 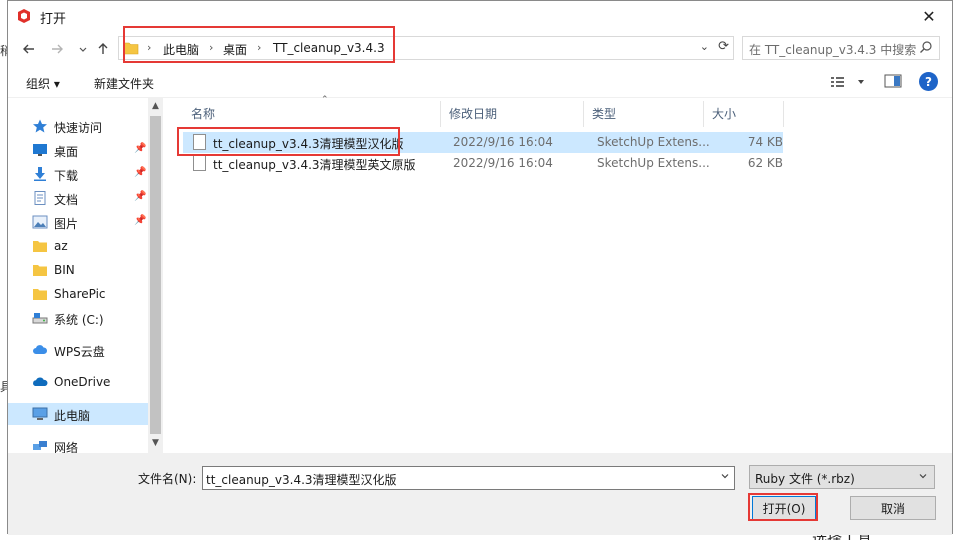 I want to click on nav-item-label: 系统 (C:), so click(x=79, y=320).